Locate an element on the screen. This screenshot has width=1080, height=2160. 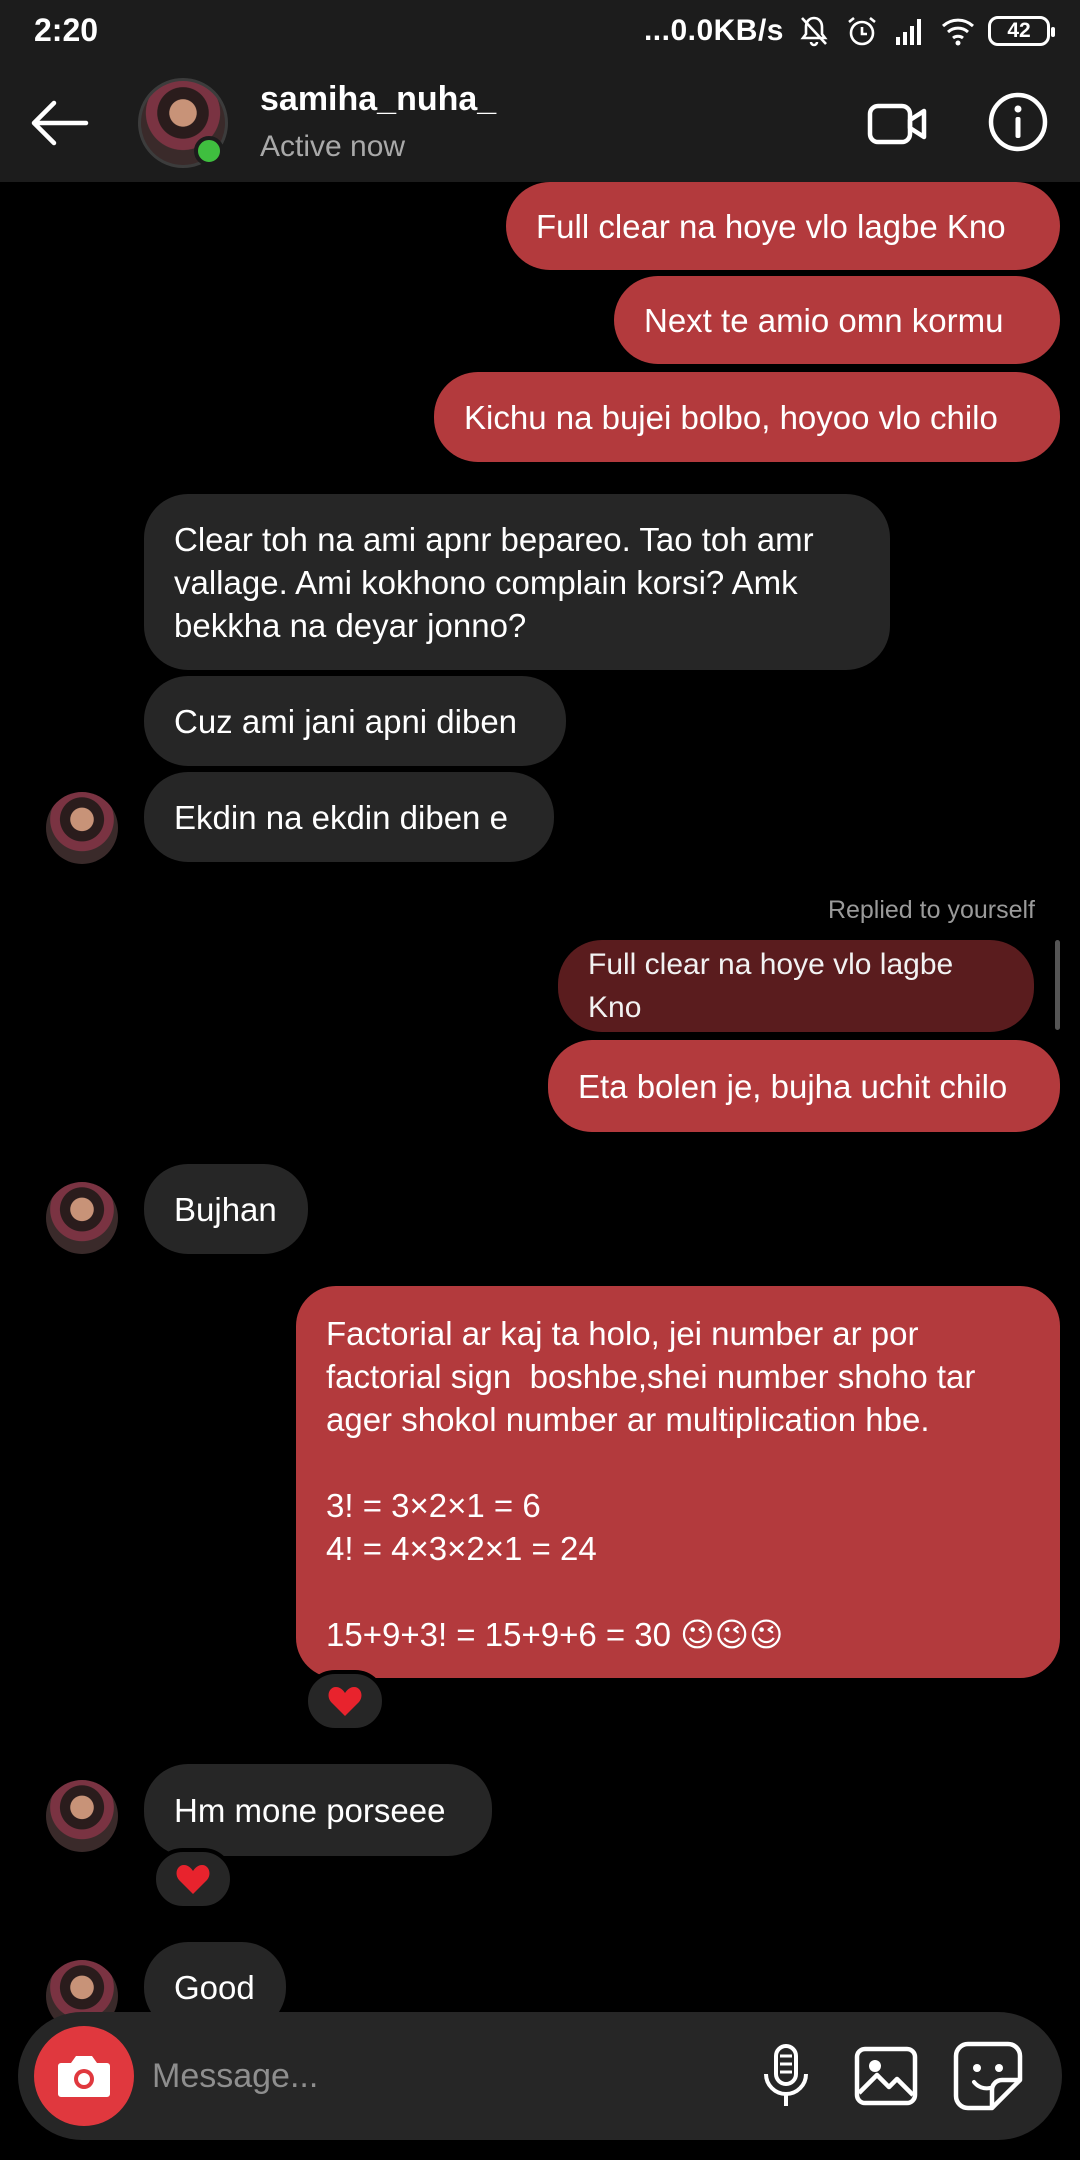
status-icons: ...0.0KB/s 42 is located at coordinates (849, 31).